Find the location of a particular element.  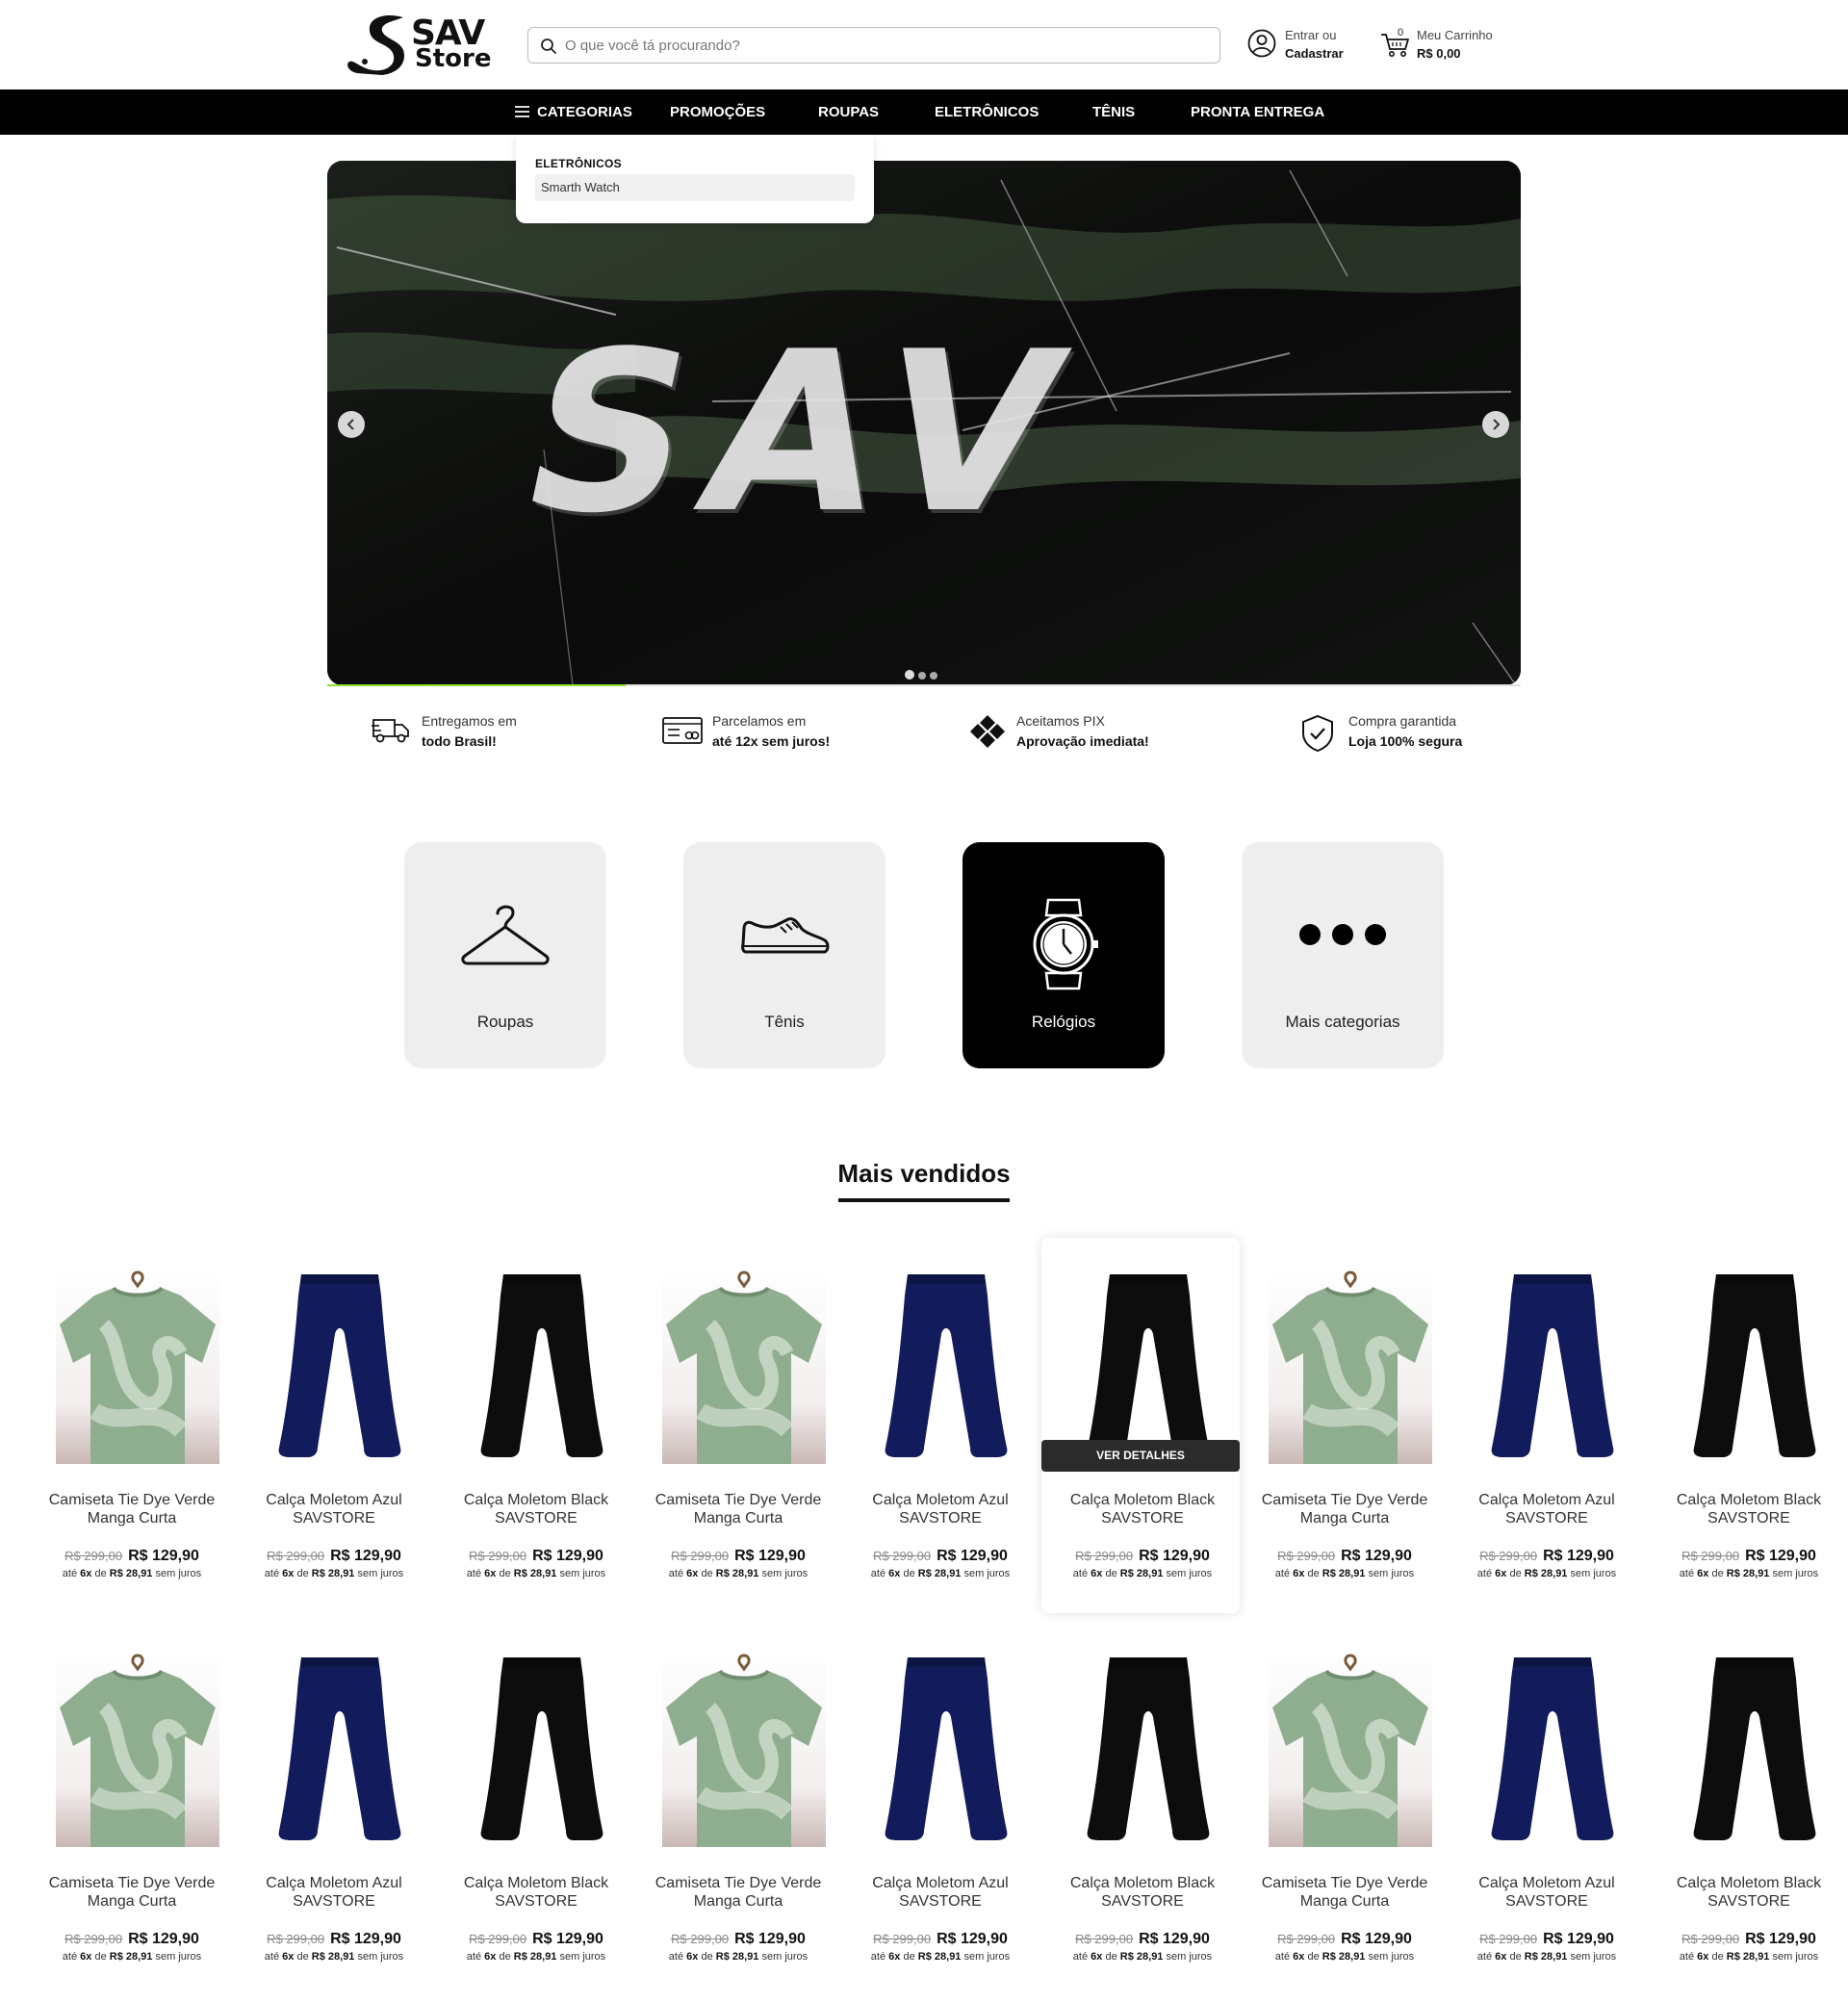

cart-link: 0 Meu Carrinho R$ 0,00 is located at coordinates (1452, 46).